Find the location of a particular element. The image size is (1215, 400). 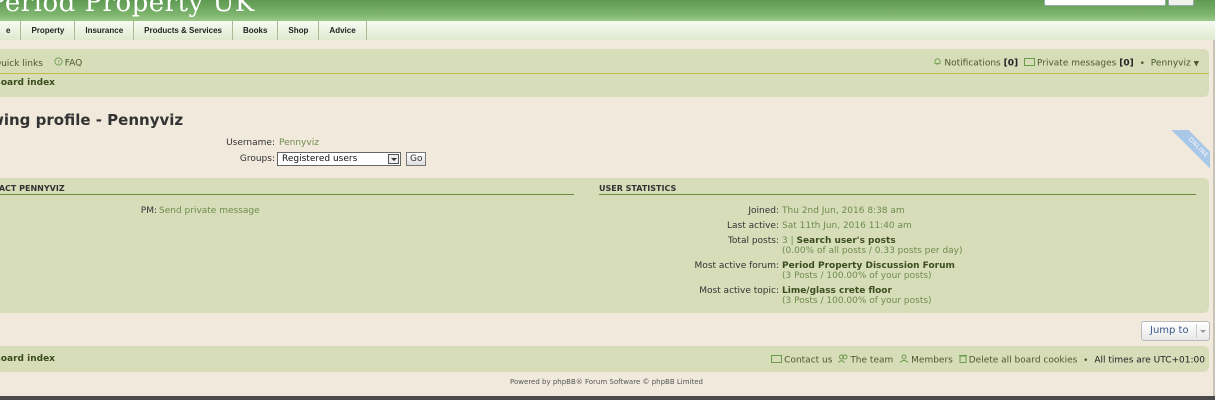

most-active-forum-sub: (3 Posts / 100.00% of your posts) is located at coordinates (857, 276).